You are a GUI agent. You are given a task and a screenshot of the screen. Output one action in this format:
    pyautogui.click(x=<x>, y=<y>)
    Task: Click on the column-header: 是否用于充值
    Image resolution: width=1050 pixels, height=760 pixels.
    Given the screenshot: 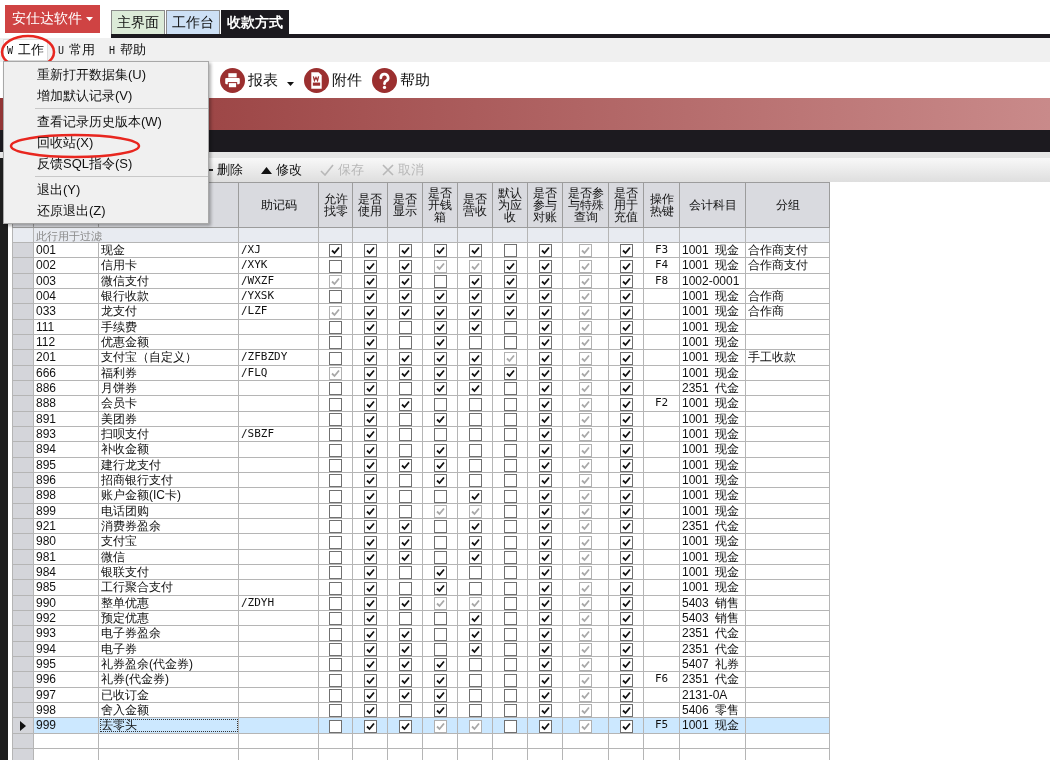 What is the action you would take?
    pyautogui.click(x=626, y=205)
    